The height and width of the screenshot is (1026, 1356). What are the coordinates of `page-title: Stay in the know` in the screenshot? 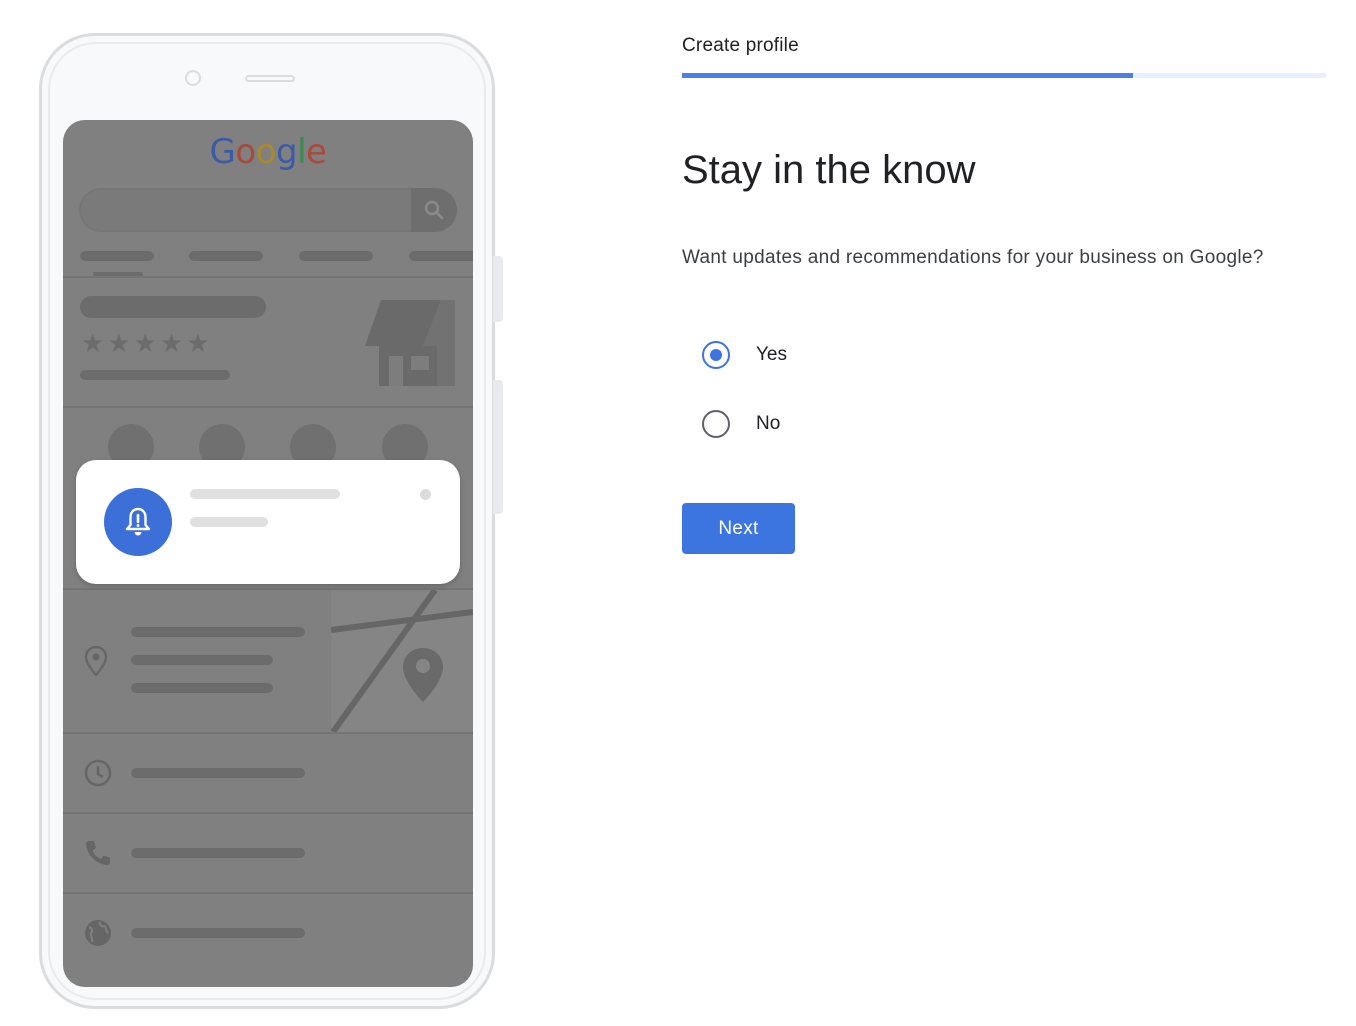 It's located at (829, 170).